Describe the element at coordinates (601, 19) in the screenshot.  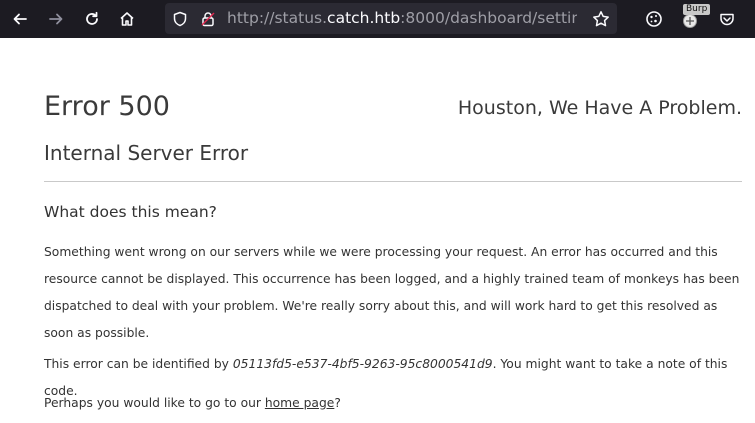
I see `star-icon` at that location.